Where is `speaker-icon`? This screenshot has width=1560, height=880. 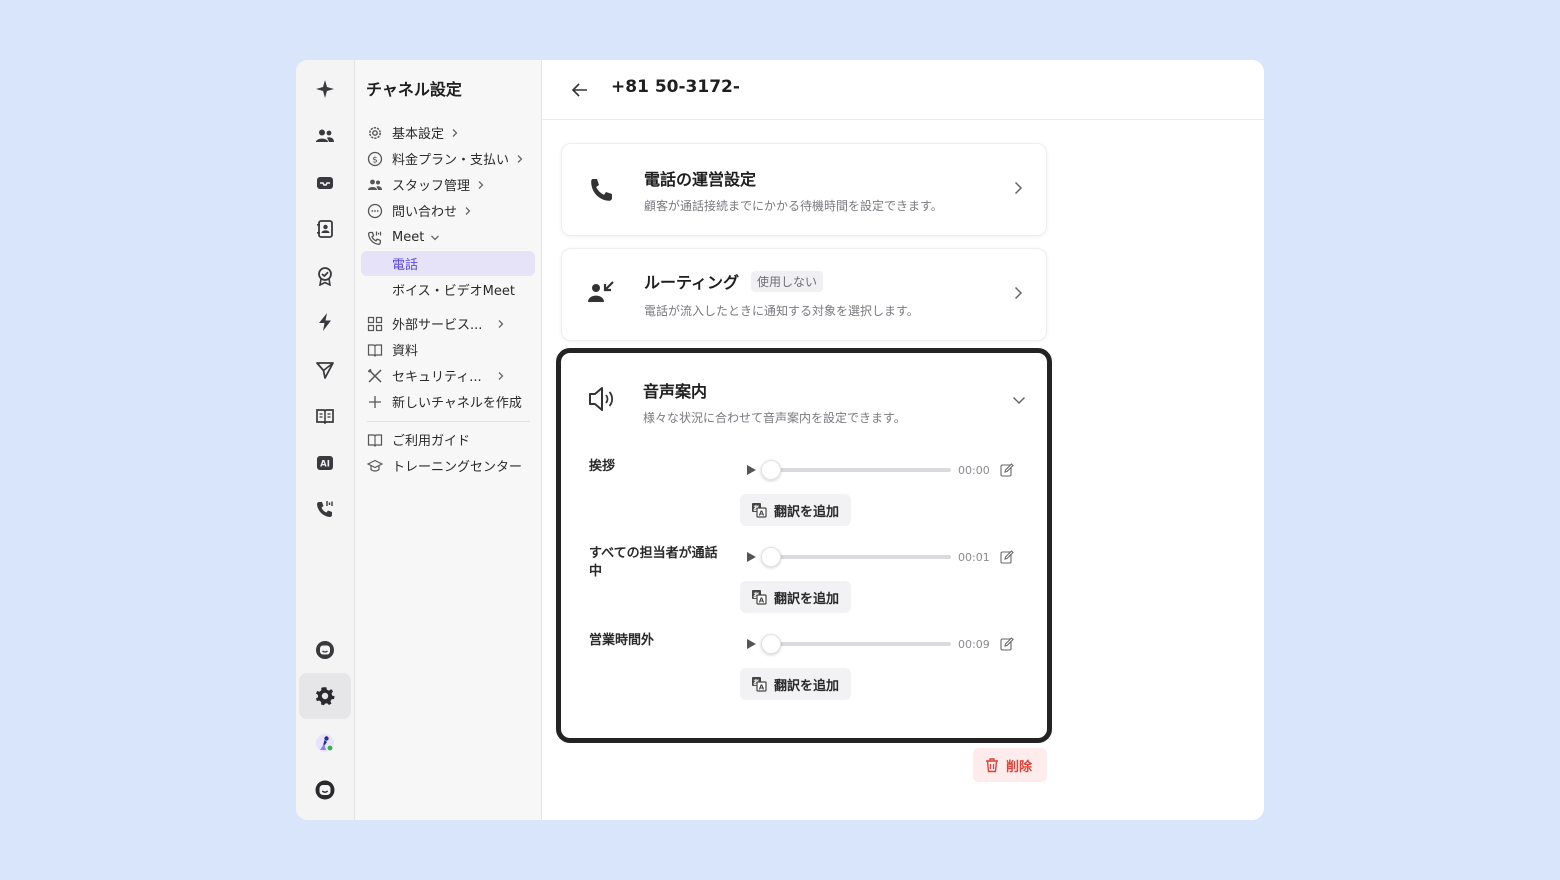 speaker-icon is located at coordinates (601, 399).